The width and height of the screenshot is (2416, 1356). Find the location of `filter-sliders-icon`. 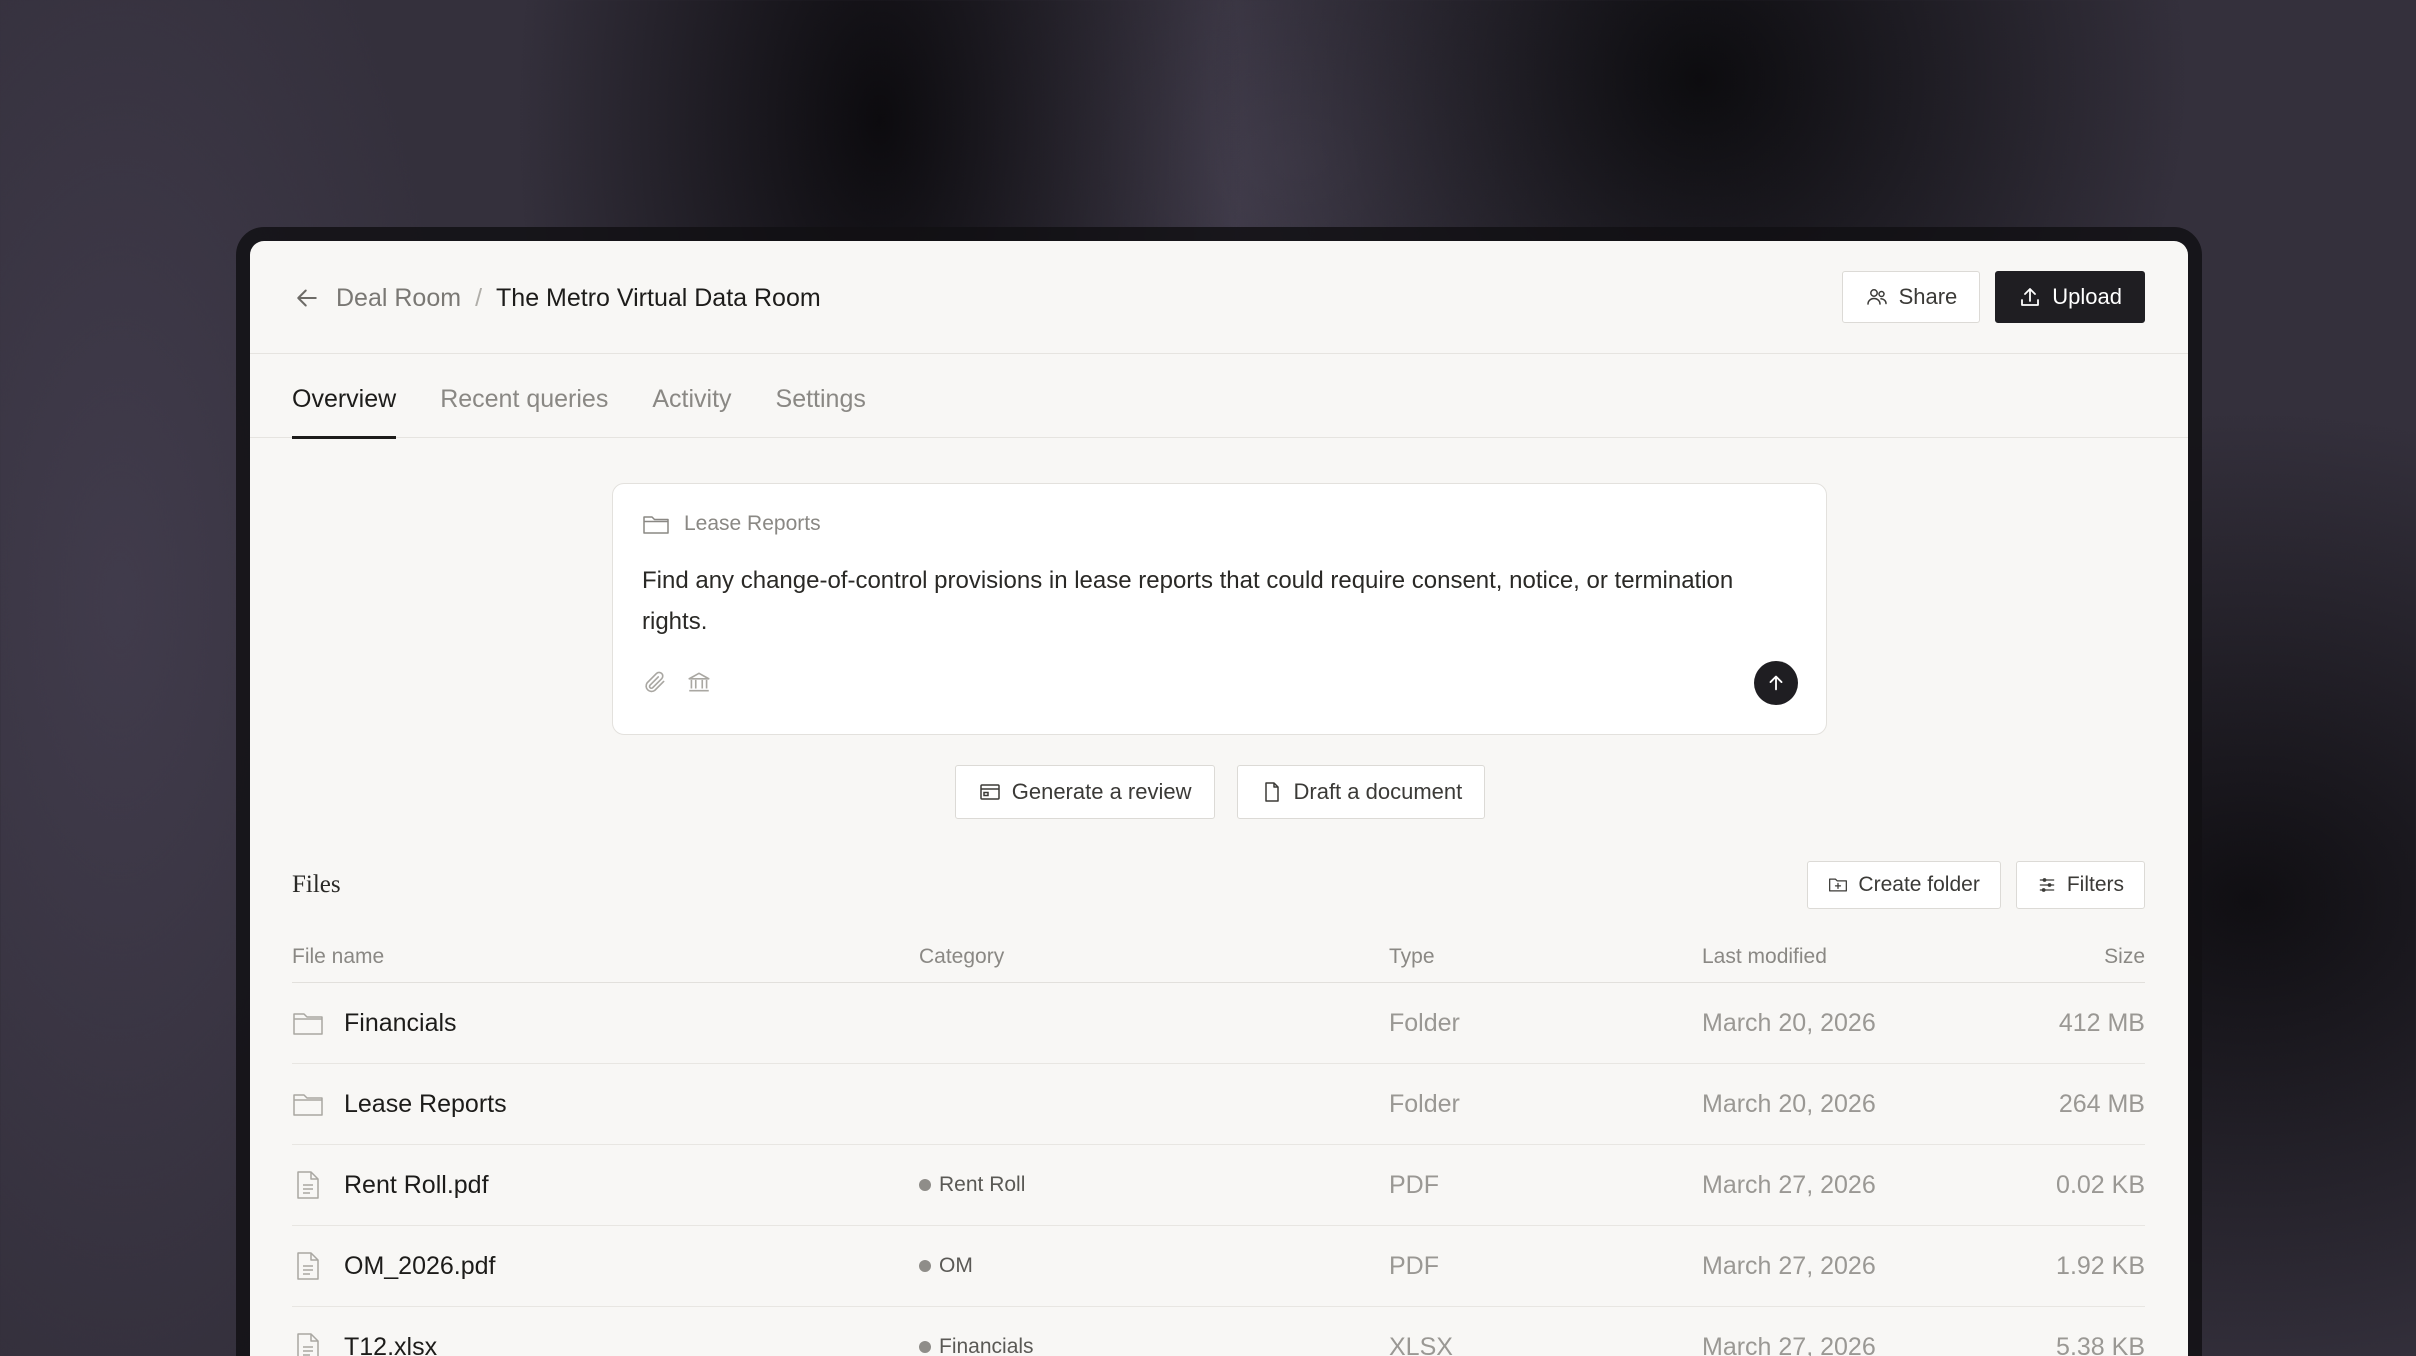

filter-sliders-icon is located at coordinates (2047, 885).